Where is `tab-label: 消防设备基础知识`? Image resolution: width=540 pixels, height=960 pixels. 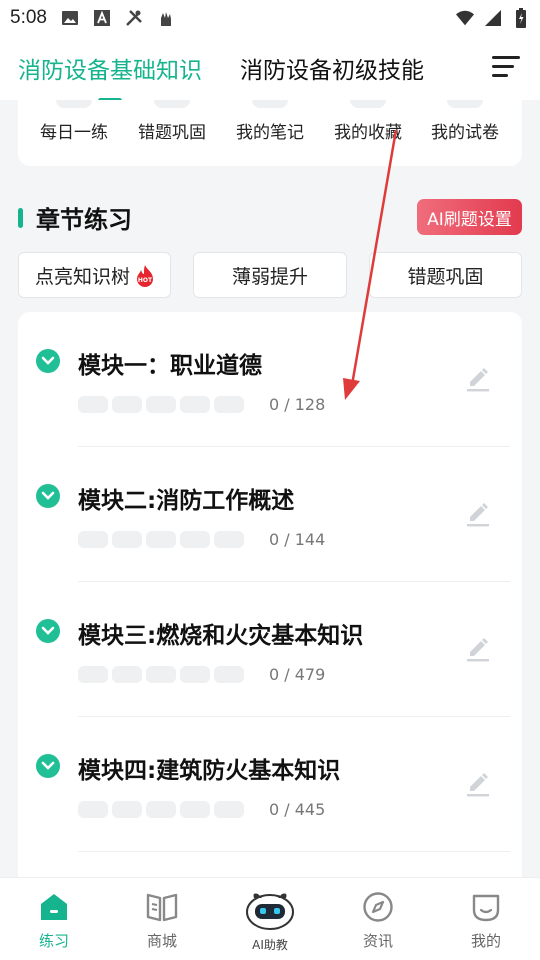
tab-label: 消防设备基础知识 is located at coordinates (110, 71).